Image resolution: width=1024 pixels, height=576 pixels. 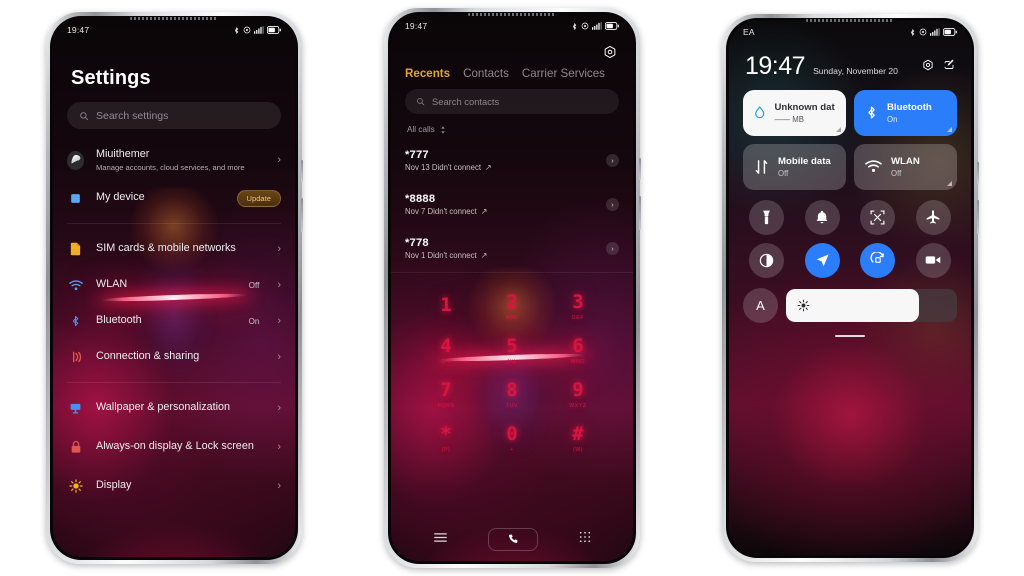 What do you see at coordinates (909, 107) in the screenshot?
I see `tile-label: Bluetooth` at bounding box center [909, 107].